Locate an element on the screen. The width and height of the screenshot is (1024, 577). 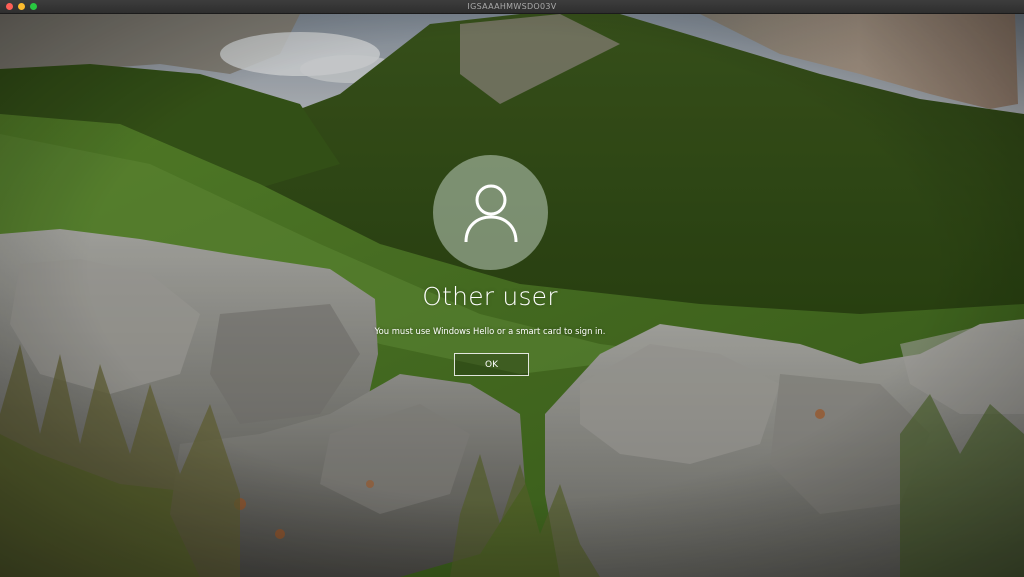
user-avatar is located at coordinates (490, 212).